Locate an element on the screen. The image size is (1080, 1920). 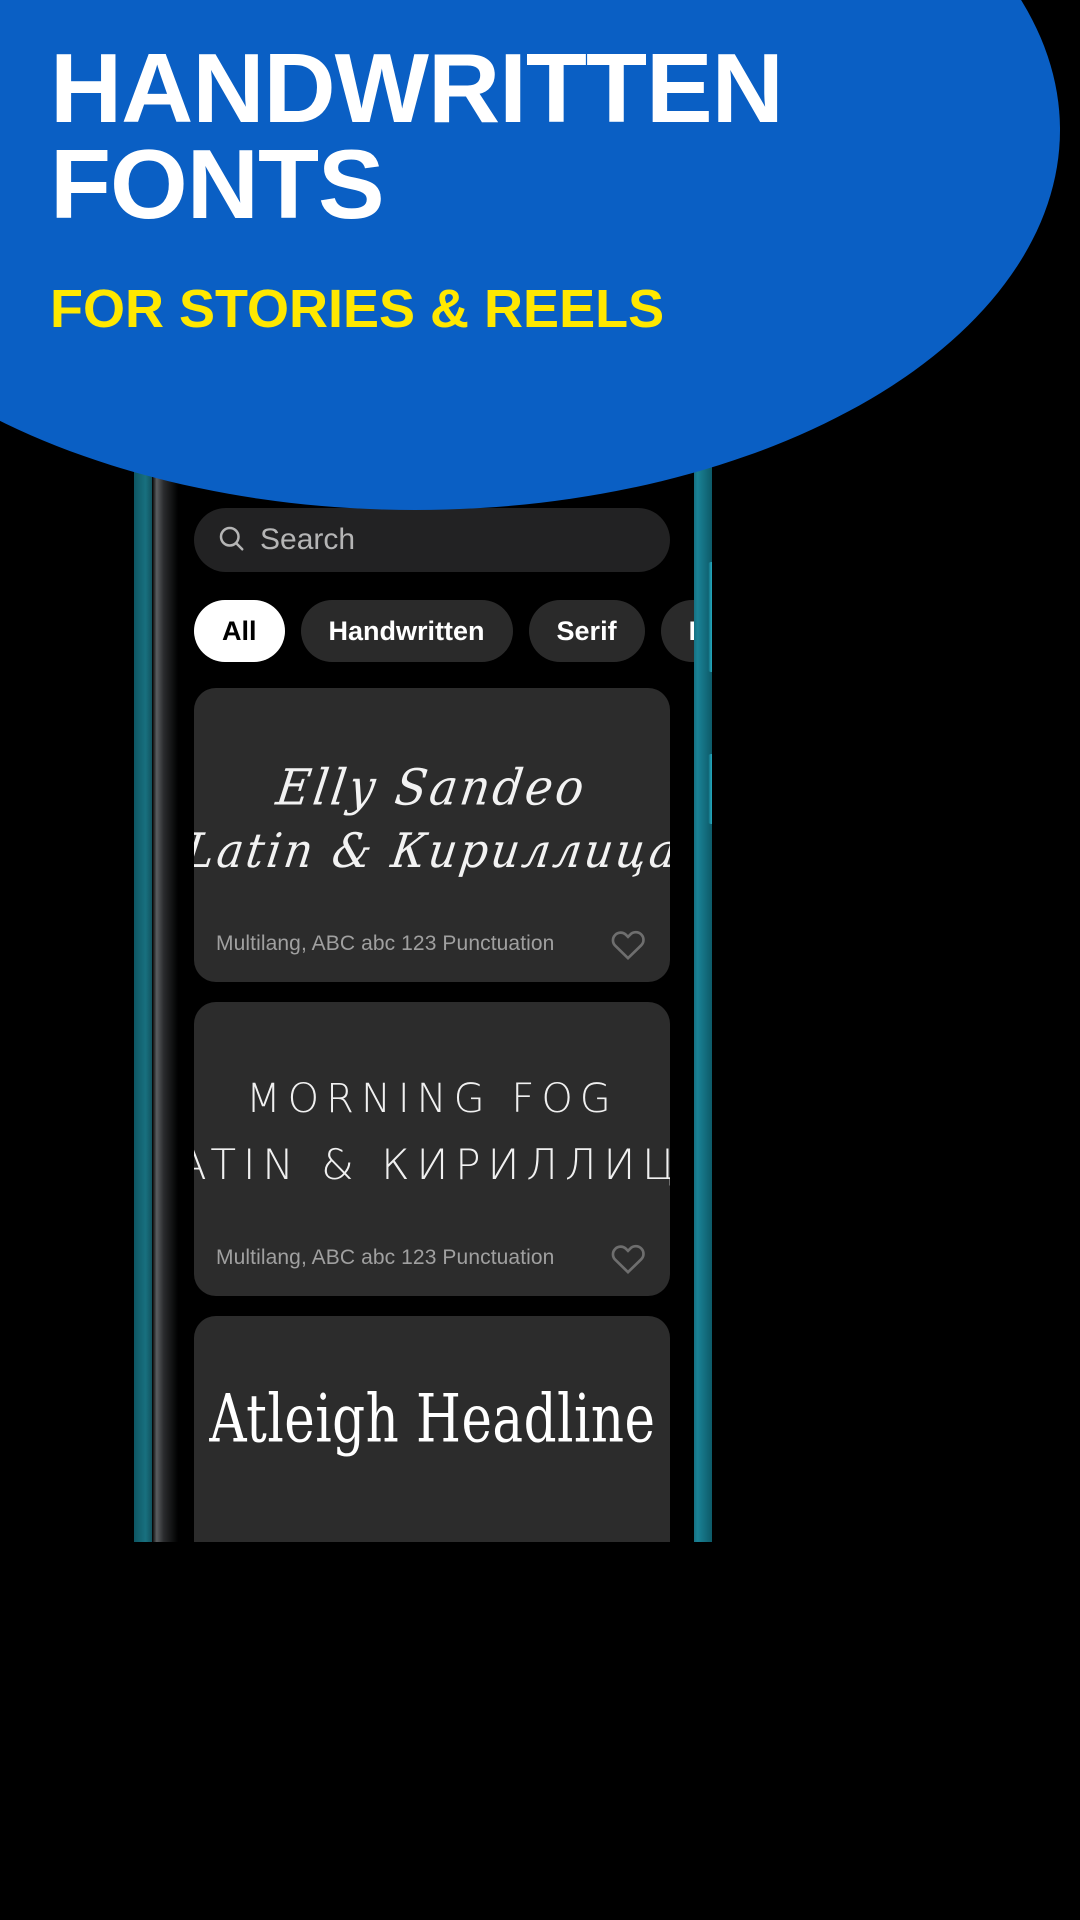
promo-title-line-2: FONTS is located at coordinates (217, 184).